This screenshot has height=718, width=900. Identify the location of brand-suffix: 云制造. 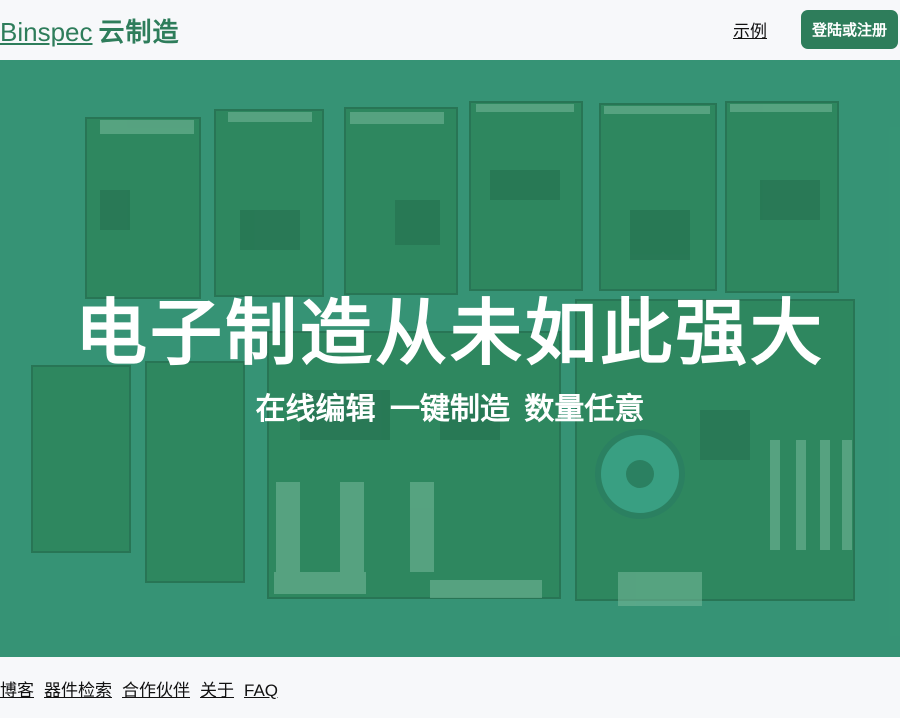
(139, 33).